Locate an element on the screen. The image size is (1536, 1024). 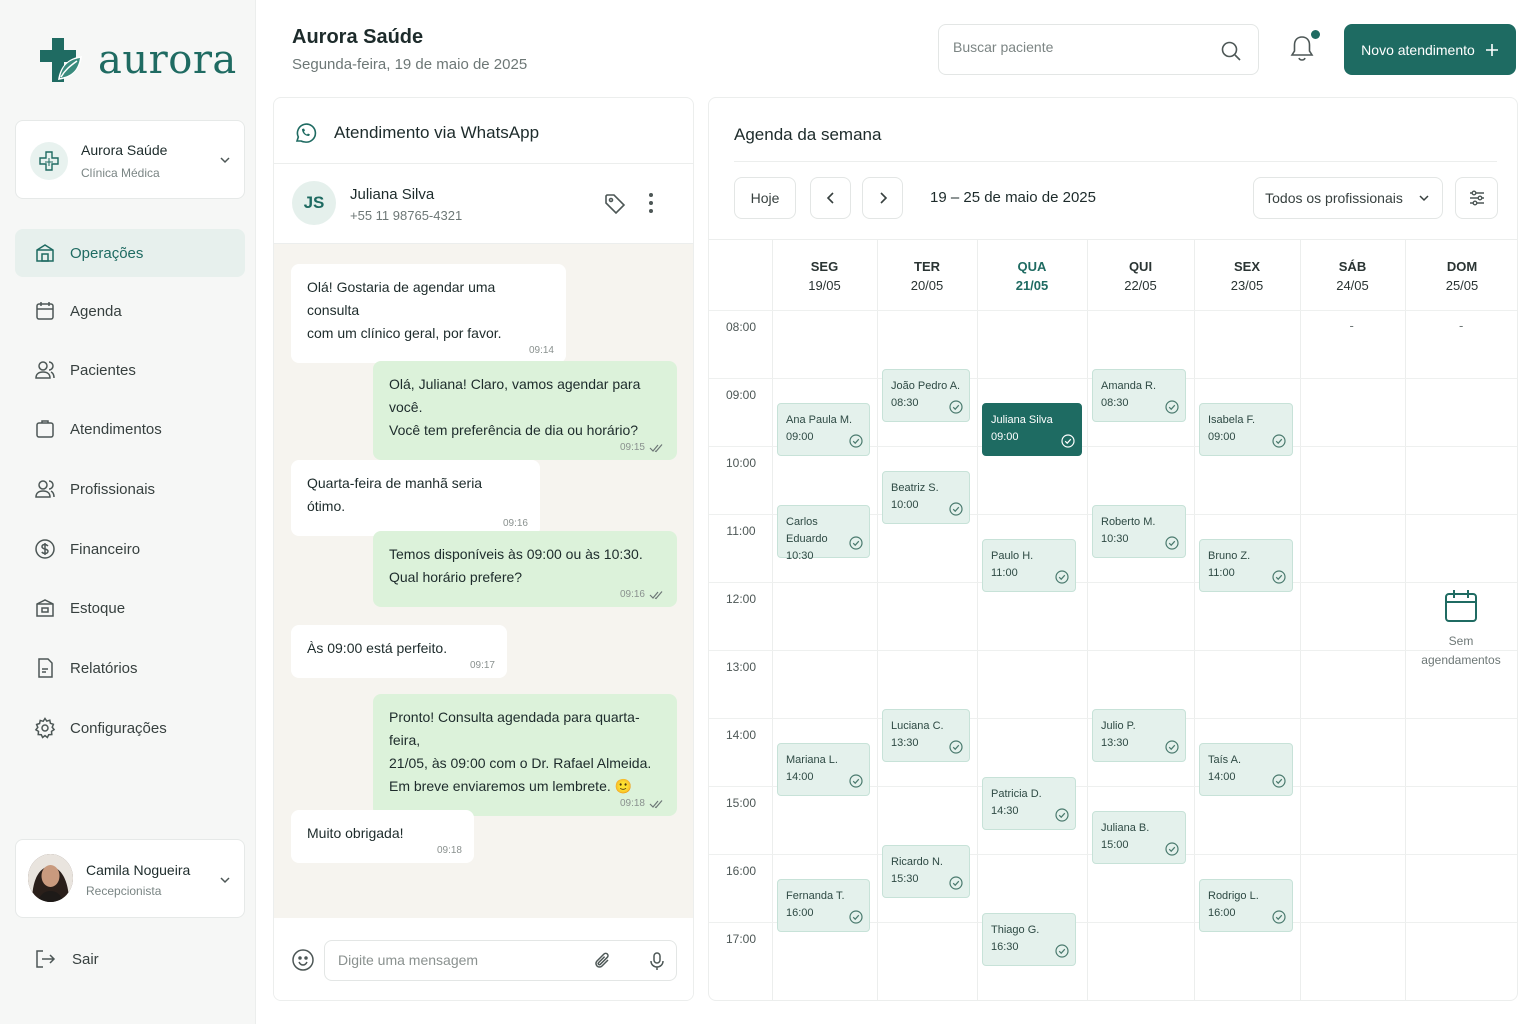
empty-state-text: agendamentos is located at coordinates (1461, 660).